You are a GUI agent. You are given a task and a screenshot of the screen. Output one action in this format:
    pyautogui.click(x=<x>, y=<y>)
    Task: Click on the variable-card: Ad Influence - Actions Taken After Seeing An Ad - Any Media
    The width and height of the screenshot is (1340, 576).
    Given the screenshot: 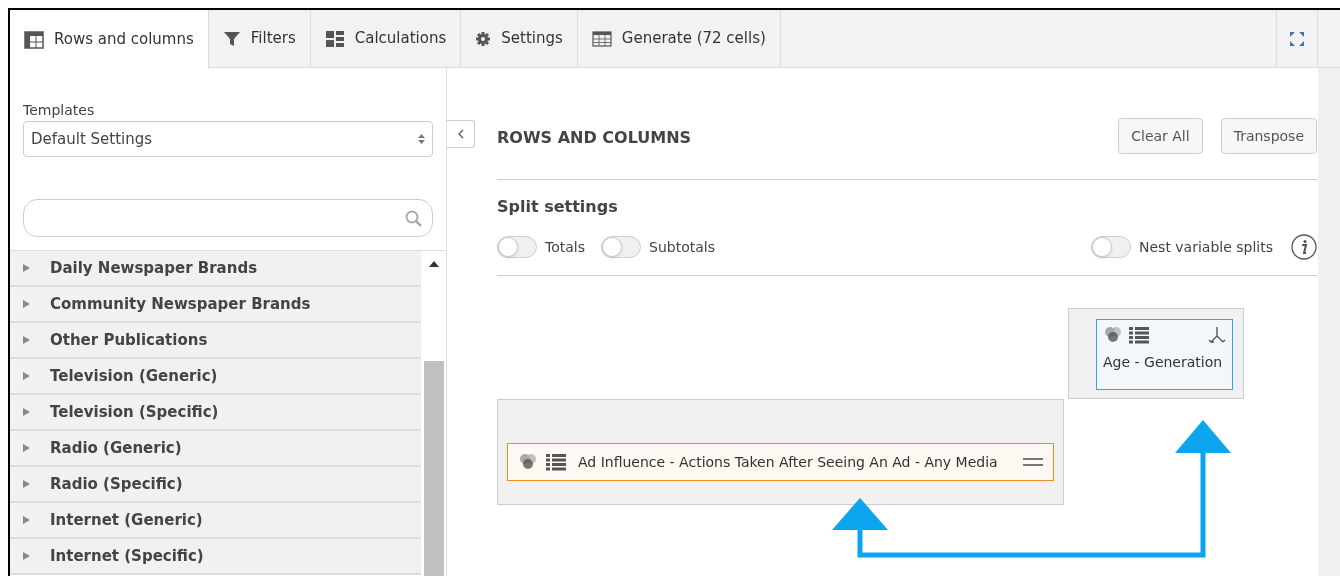 What is the action you would take?
    pyautogui.click(x=780, y=462)
    